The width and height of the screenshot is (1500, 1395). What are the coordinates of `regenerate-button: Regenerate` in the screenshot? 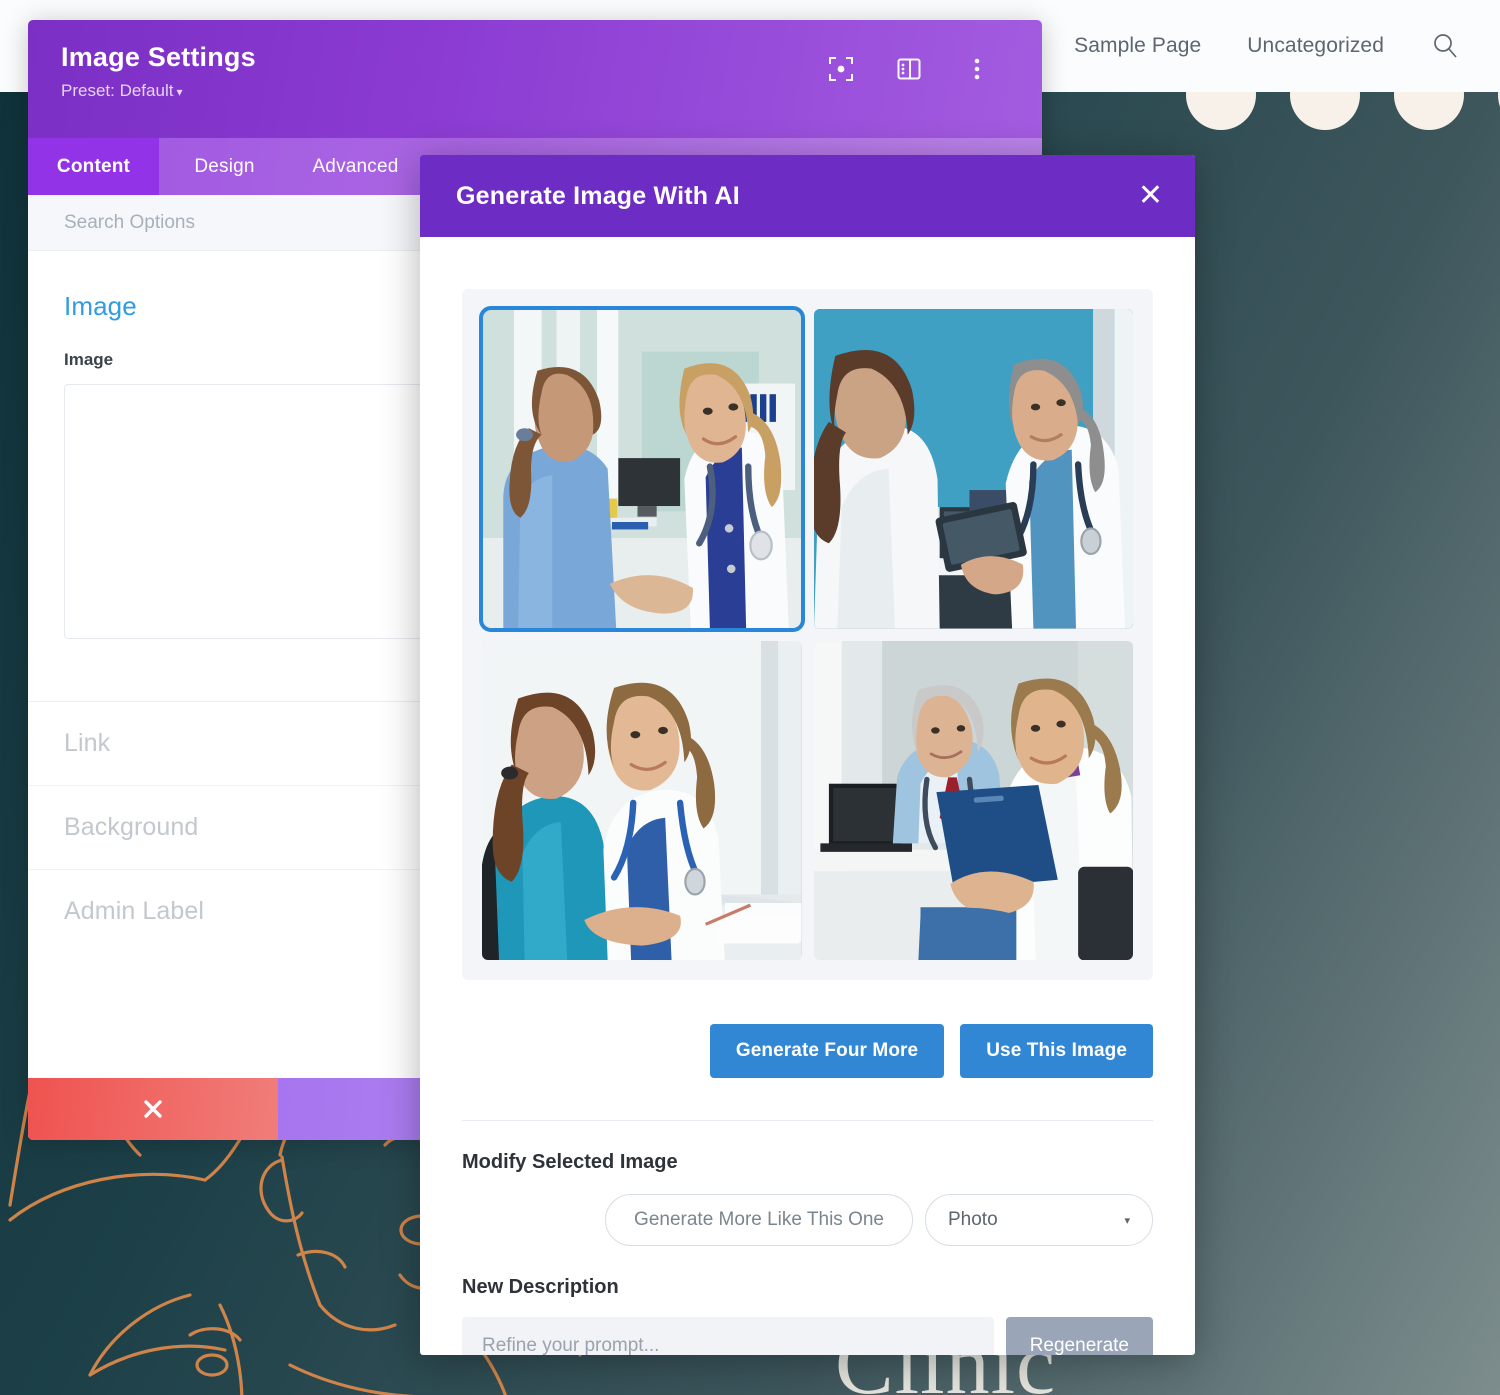 It's located at (1079, 1336).